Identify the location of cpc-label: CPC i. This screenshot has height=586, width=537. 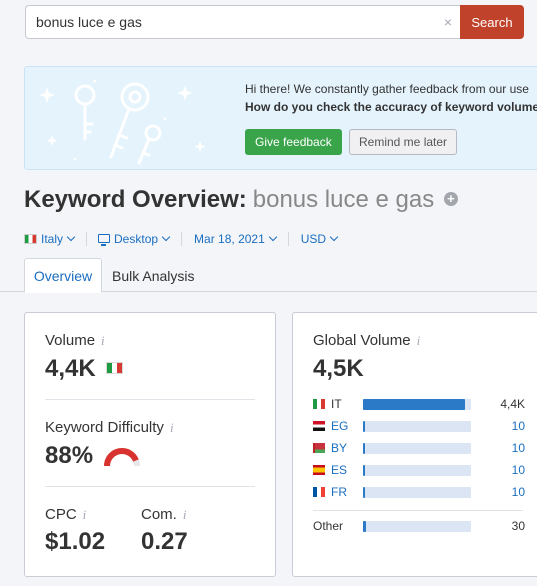
(66, 514).